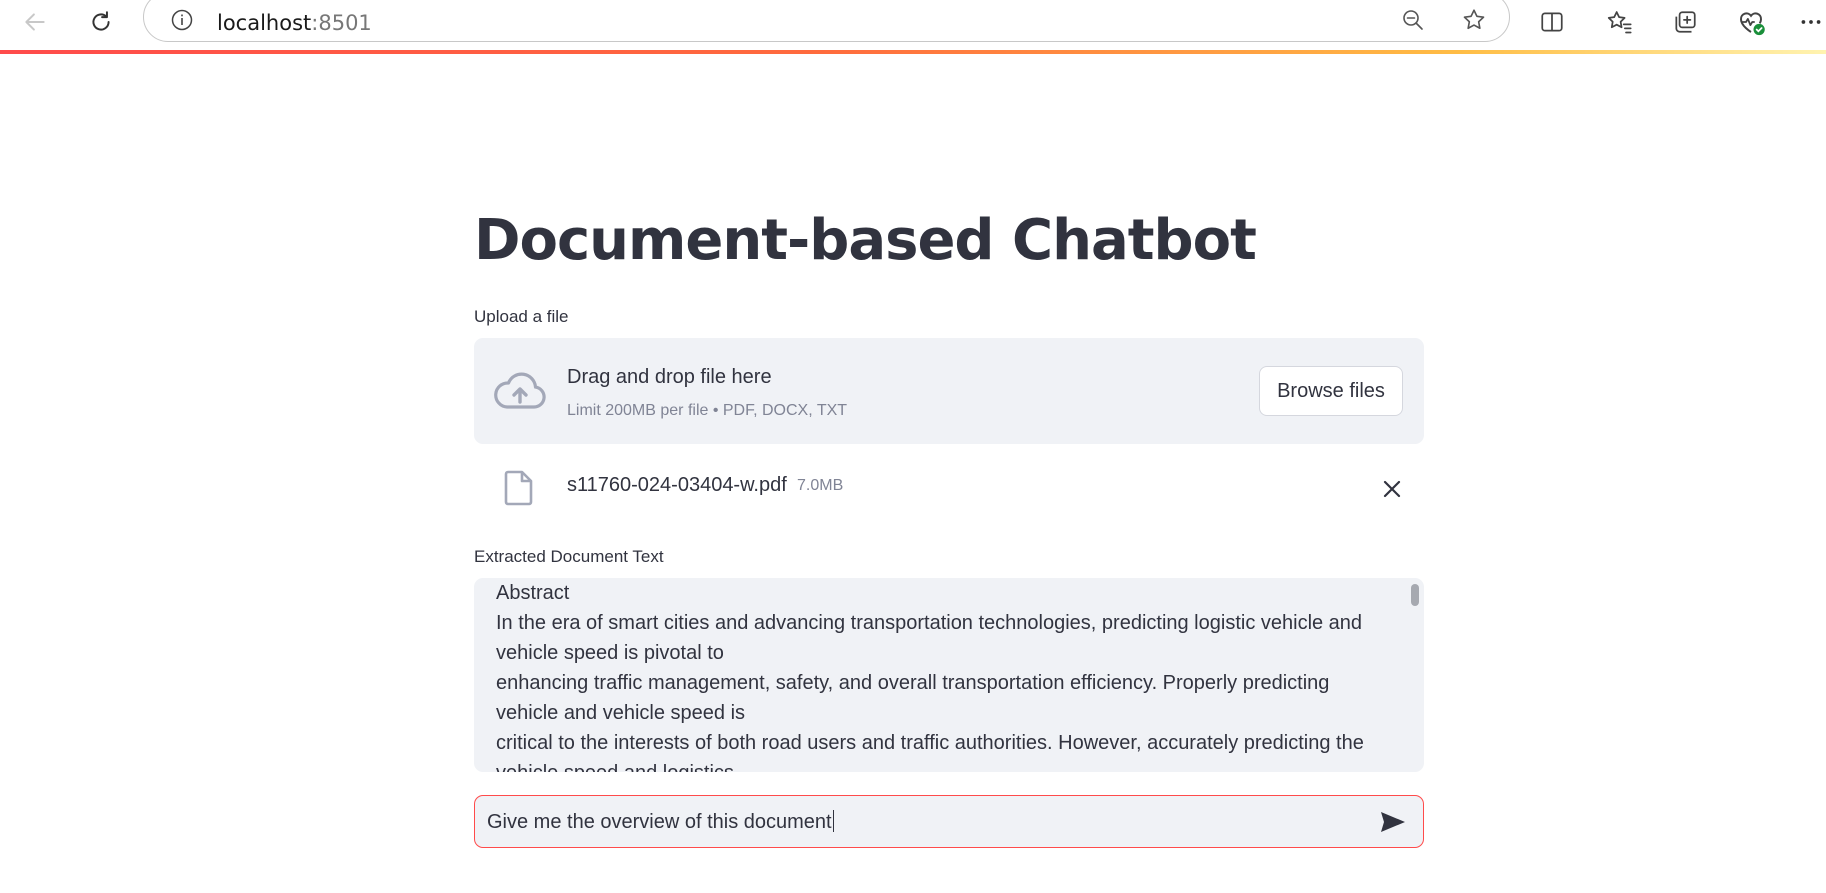 This screenshot has height=893, width=1826. Describe the element at coordinates (1619, 22) in the screenshot. I see `favorites-icon` at that location.